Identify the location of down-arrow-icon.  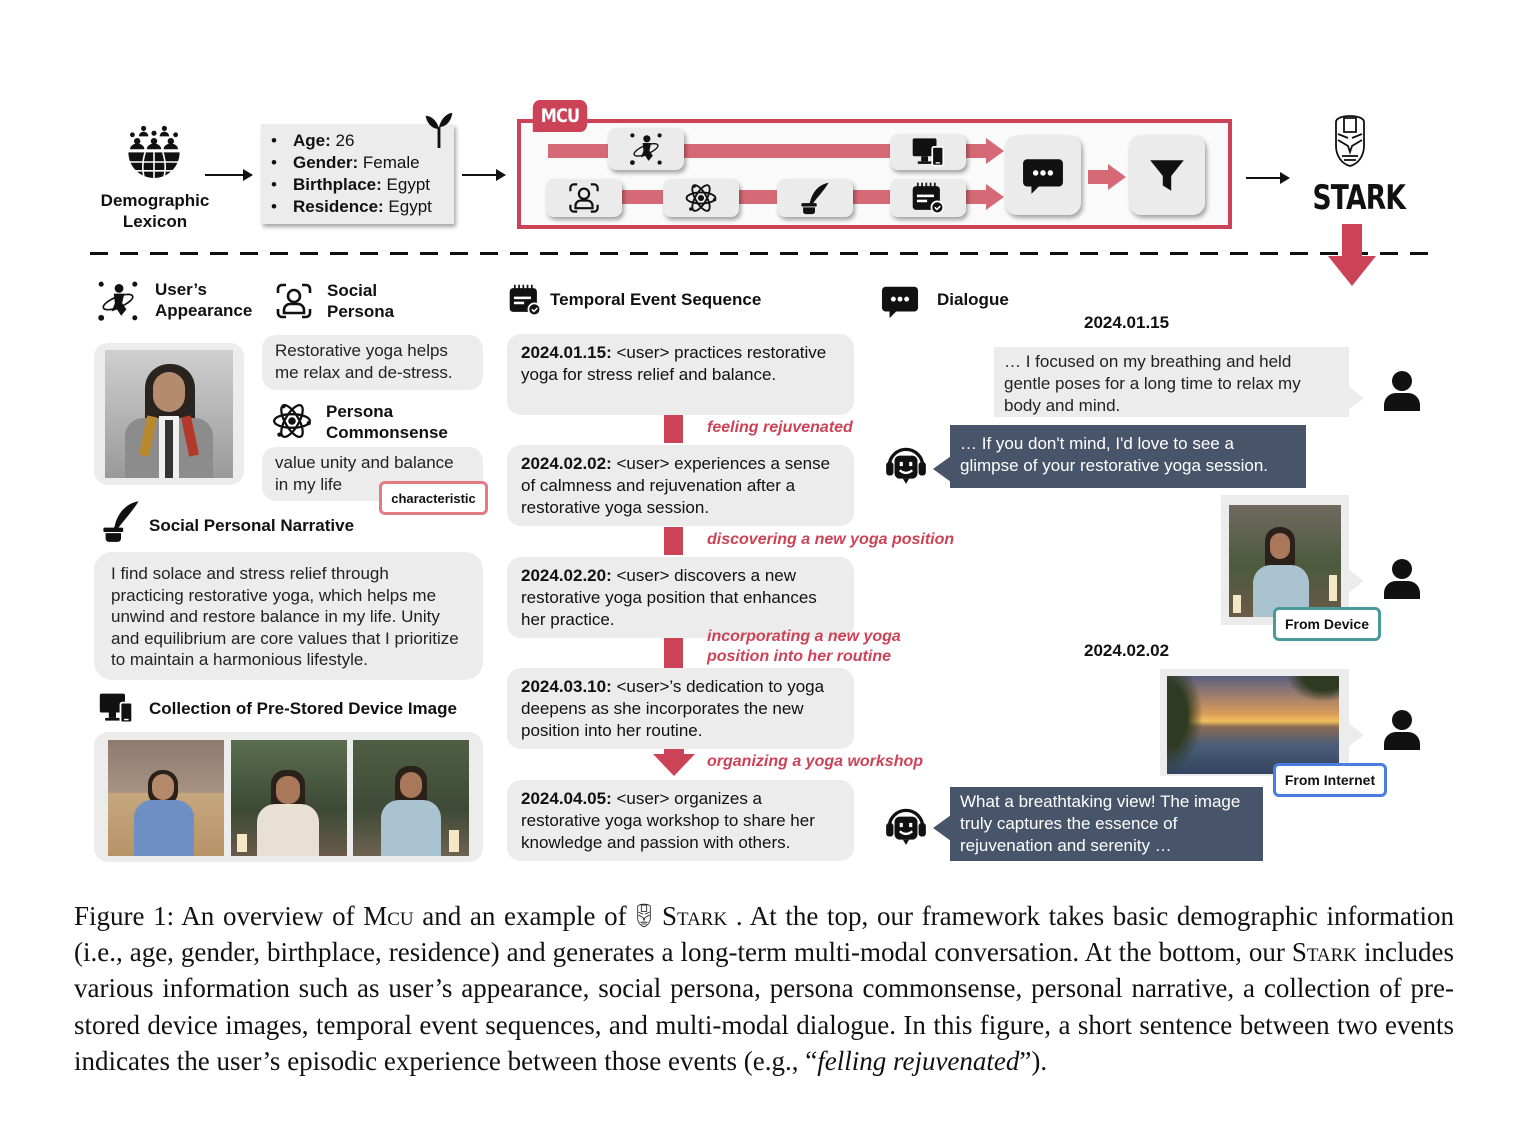
(1352, 255).